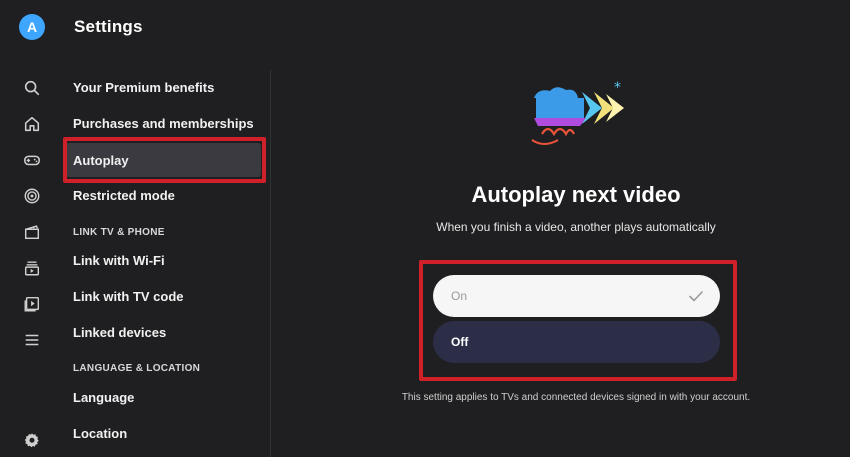 The image size is (850, 457). Describe the element at coordinates (32, 268) in the screenshot. I see `subscriptions-icon` at that location.